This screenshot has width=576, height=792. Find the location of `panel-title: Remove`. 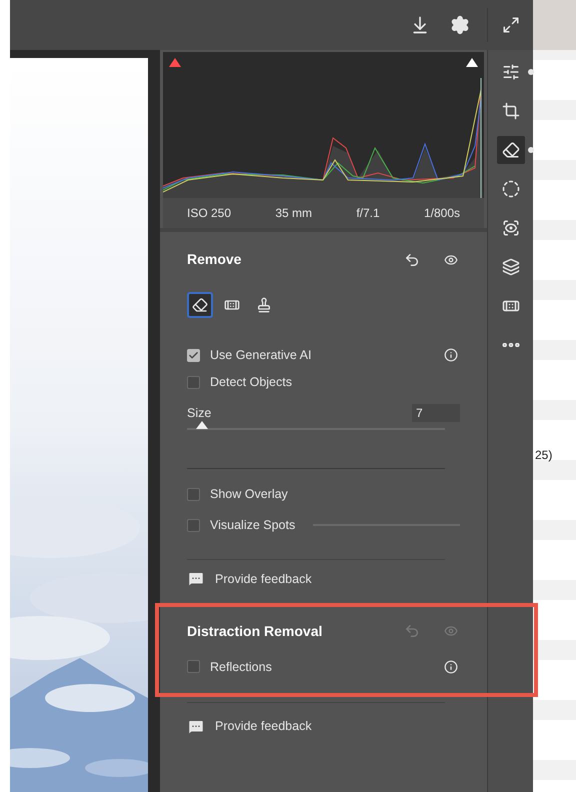

panel-title: Remove is located at coordinates (214, 259).